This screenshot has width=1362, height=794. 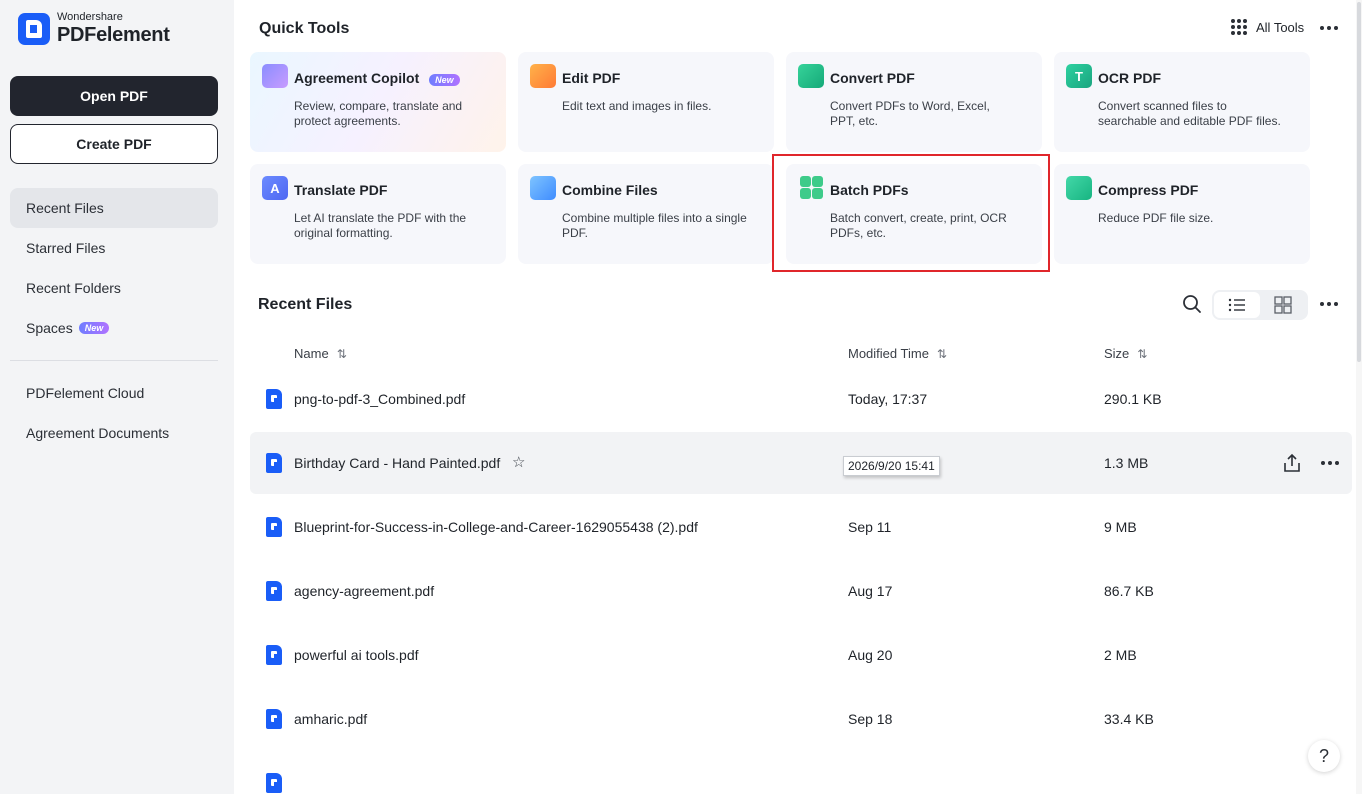 I want to click on file-row: amharic.pdf Sep 18 33.4 KB, so click(x=801, y=719).